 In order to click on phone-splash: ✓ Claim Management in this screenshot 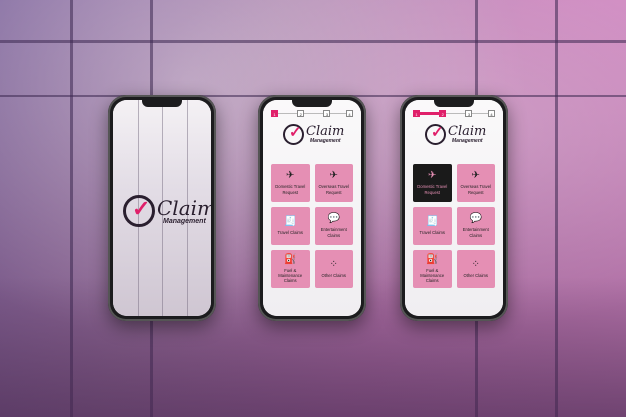, I will do `click(162, 208)`.